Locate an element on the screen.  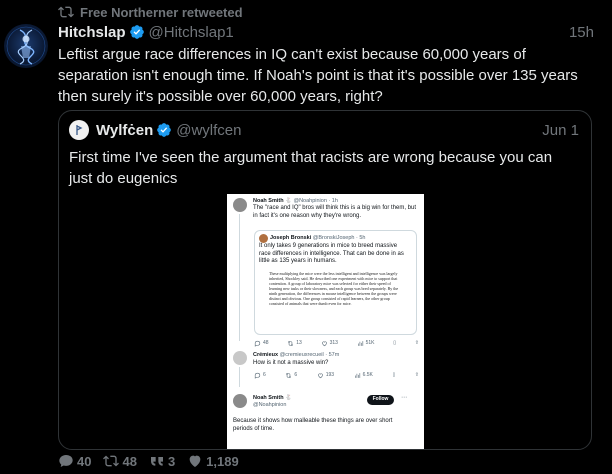
like-count: 313 is located at coordinates (329, 344).